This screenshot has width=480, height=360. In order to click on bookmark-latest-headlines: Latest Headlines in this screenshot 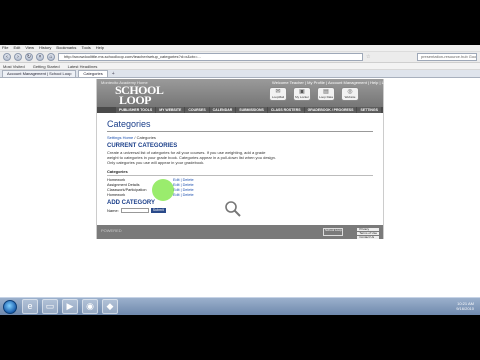, I will do `click(83, 66)`.